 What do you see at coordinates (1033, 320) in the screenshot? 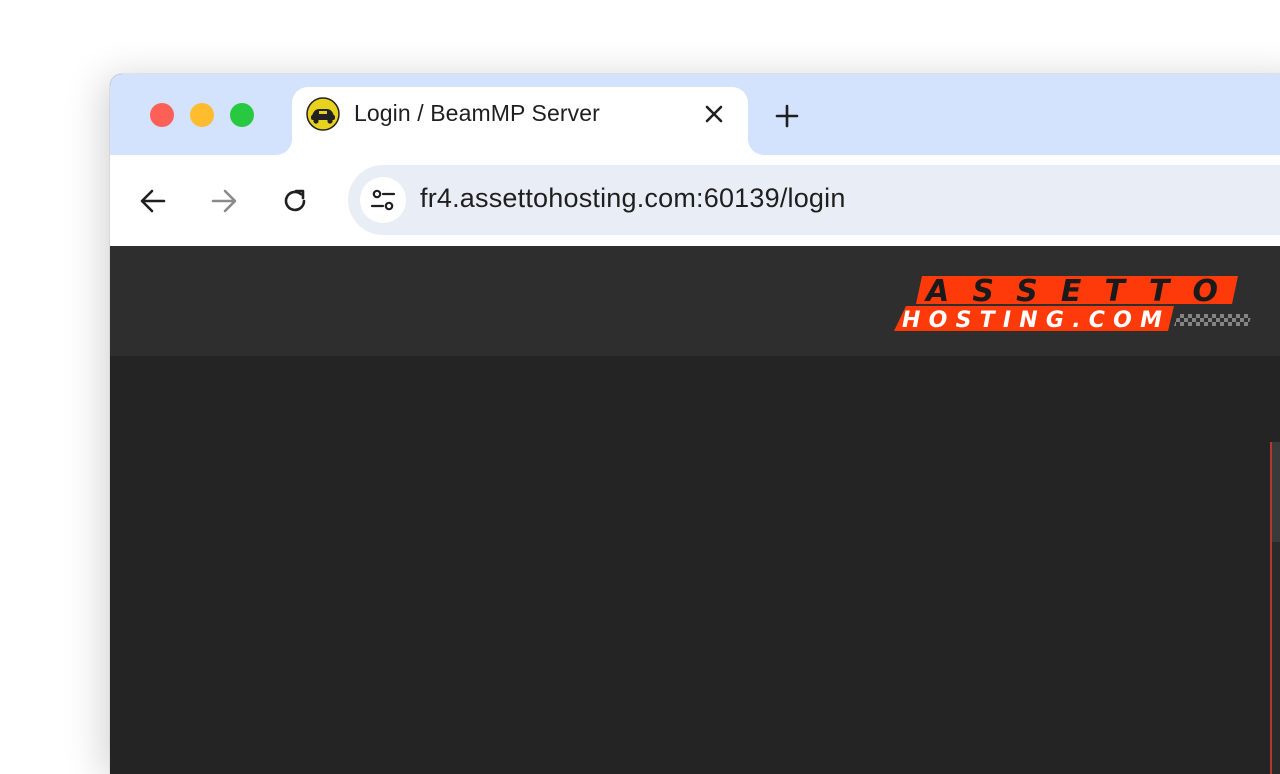
I see `svg-text: HOSTING.COM` at bounding box center [1033, 320].